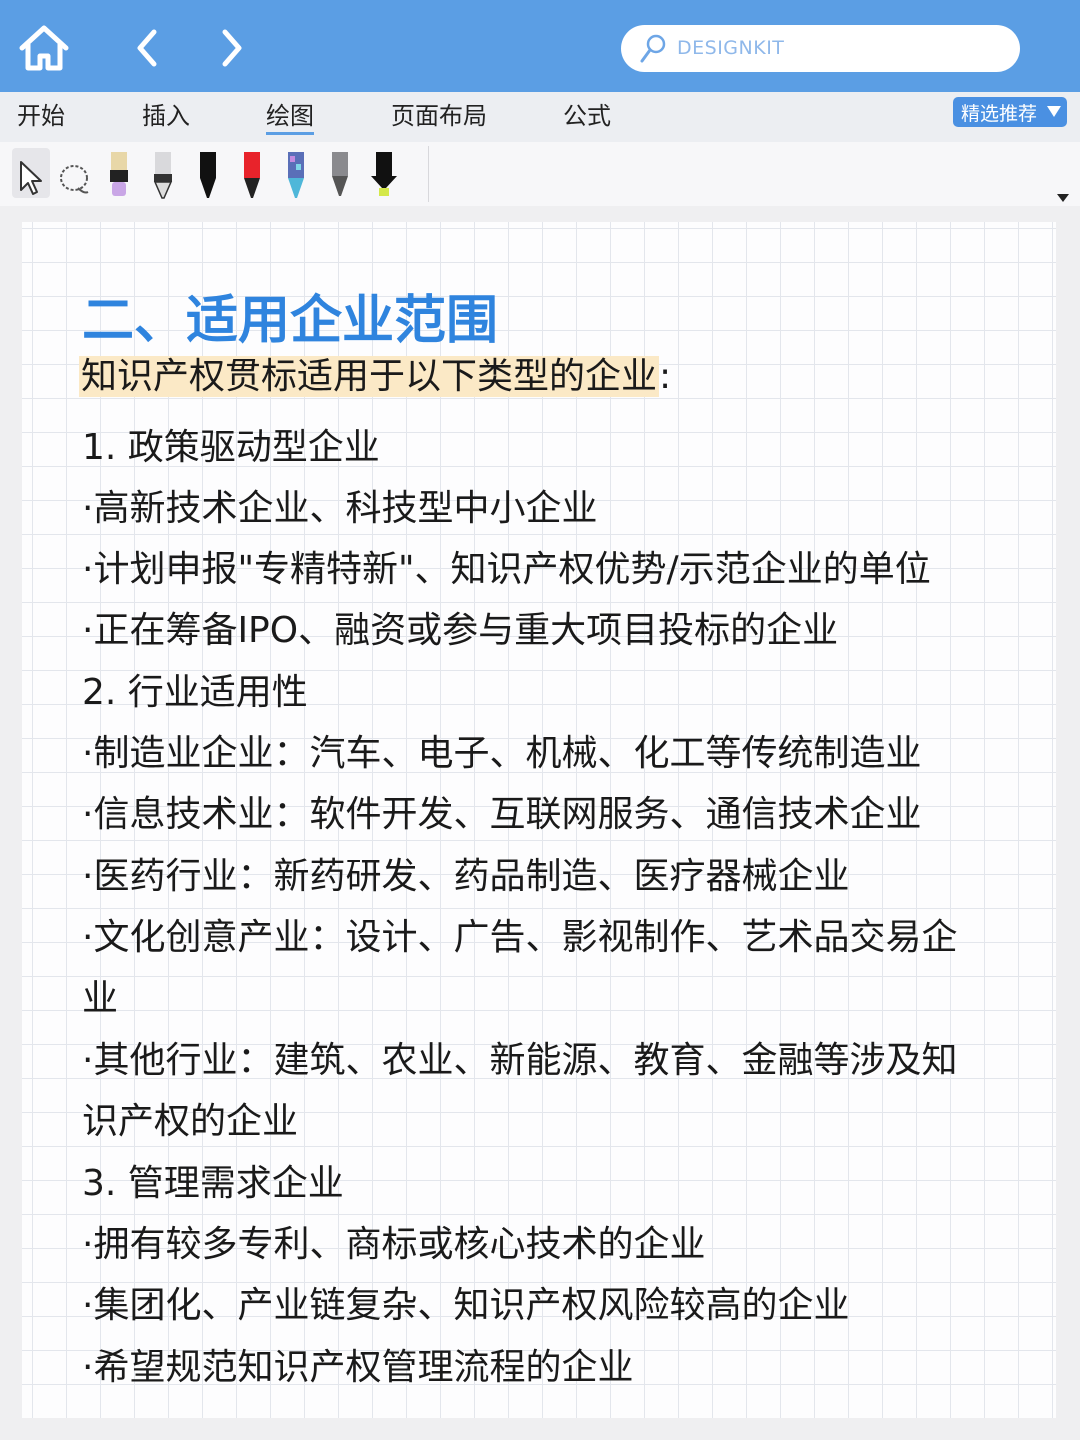  What do you see at coordinates (290, 115) in the screenshot?
I see `menu-draw: 绘图` at bounding box center [290, 115].